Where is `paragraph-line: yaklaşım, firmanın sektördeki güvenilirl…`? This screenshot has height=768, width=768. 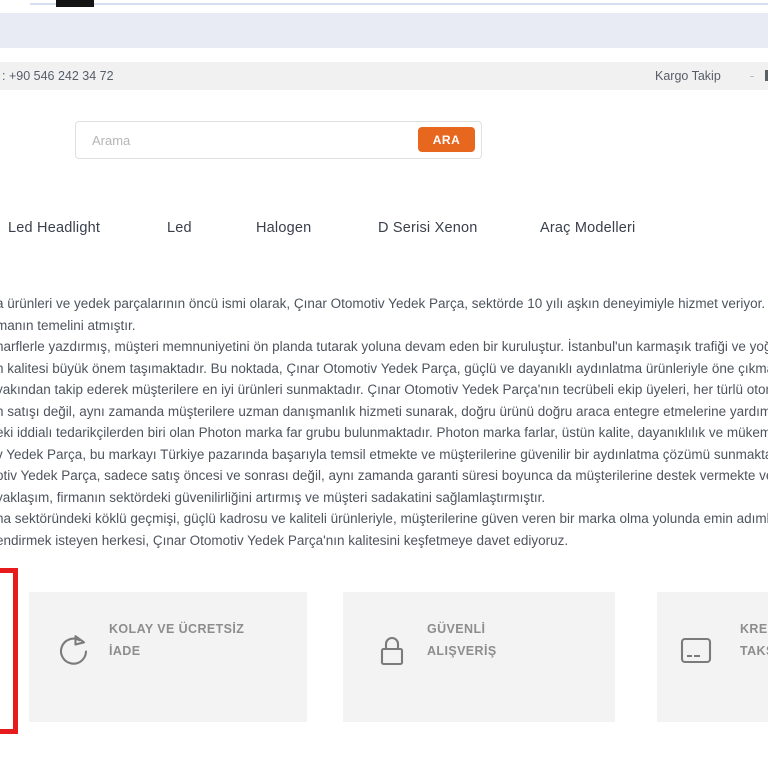
paragraph-line: yaklaşım, firmanın sektördeki güvenilirl… is located at coordinates (273, 497).